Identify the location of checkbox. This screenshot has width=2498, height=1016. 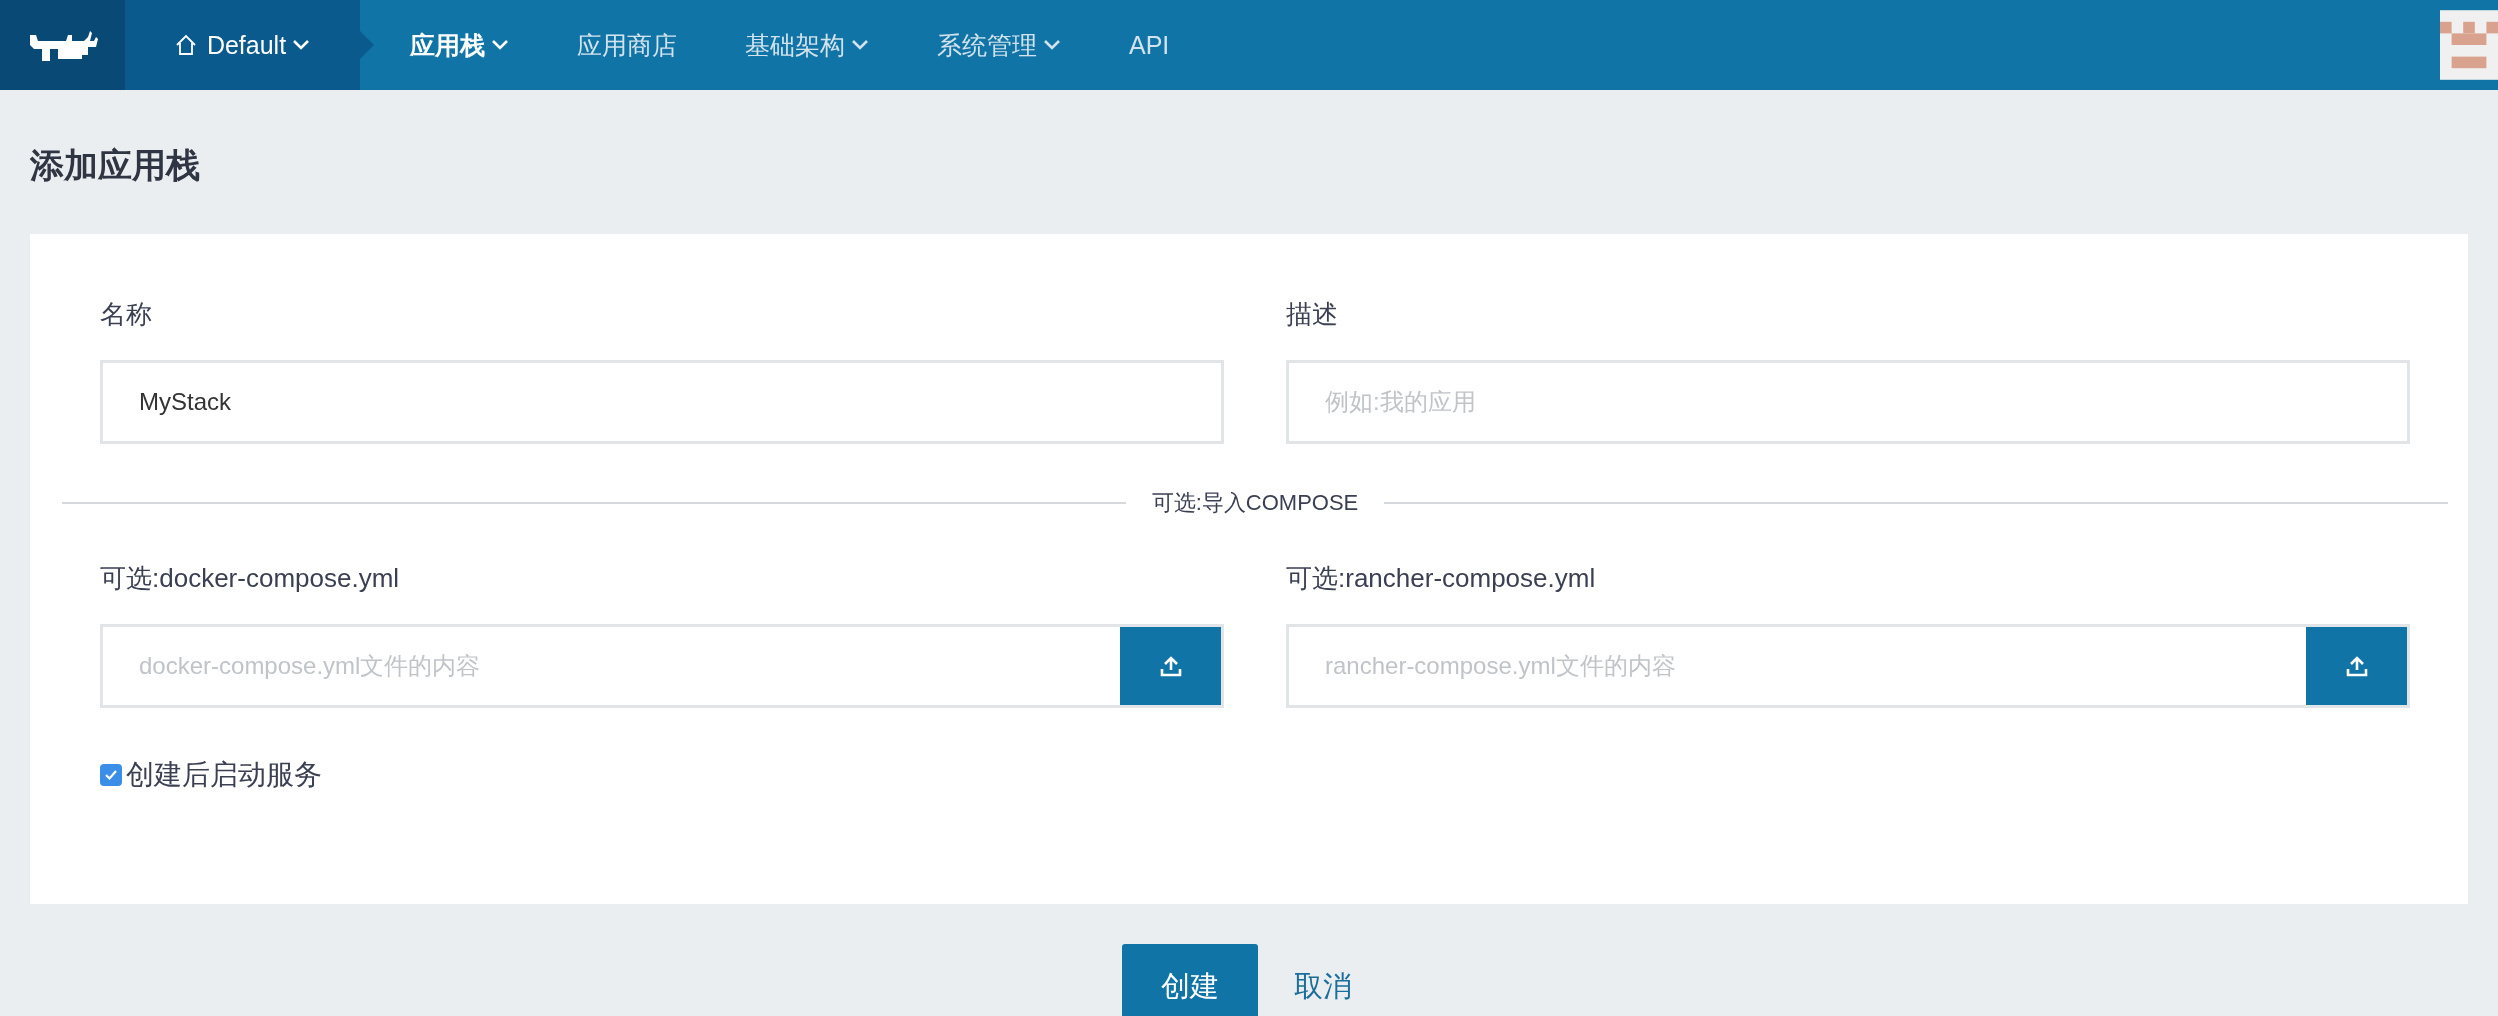
(111, 775).